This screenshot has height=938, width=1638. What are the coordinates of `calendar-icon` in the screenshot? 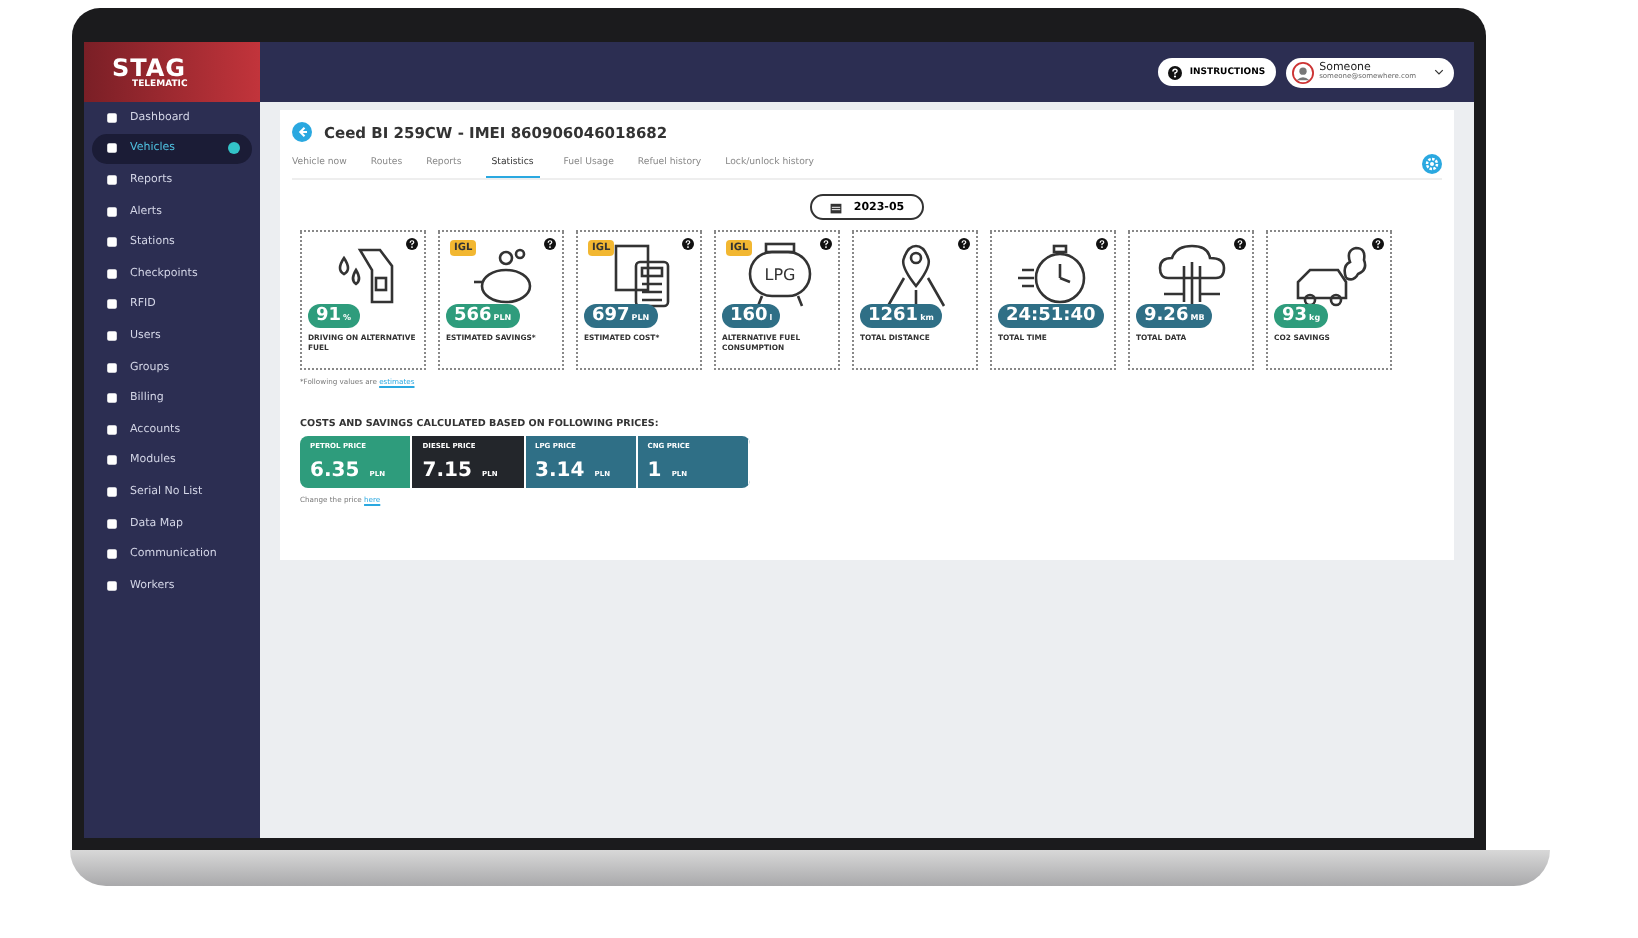 It's located at (835, 207).